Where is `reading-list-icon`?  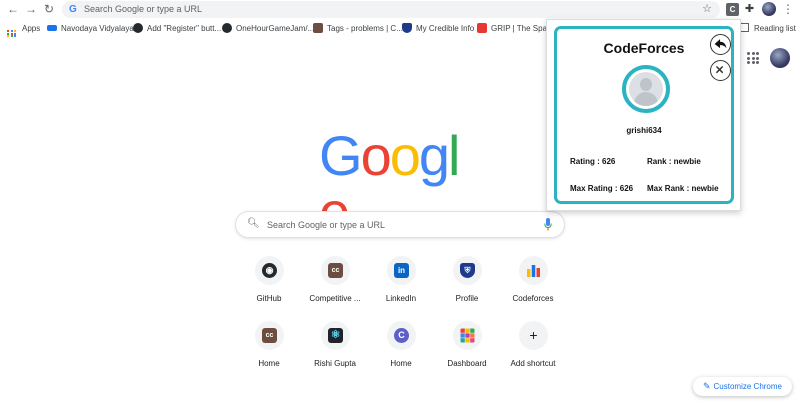
reading-list-icon is located at coordinates (744, 27).